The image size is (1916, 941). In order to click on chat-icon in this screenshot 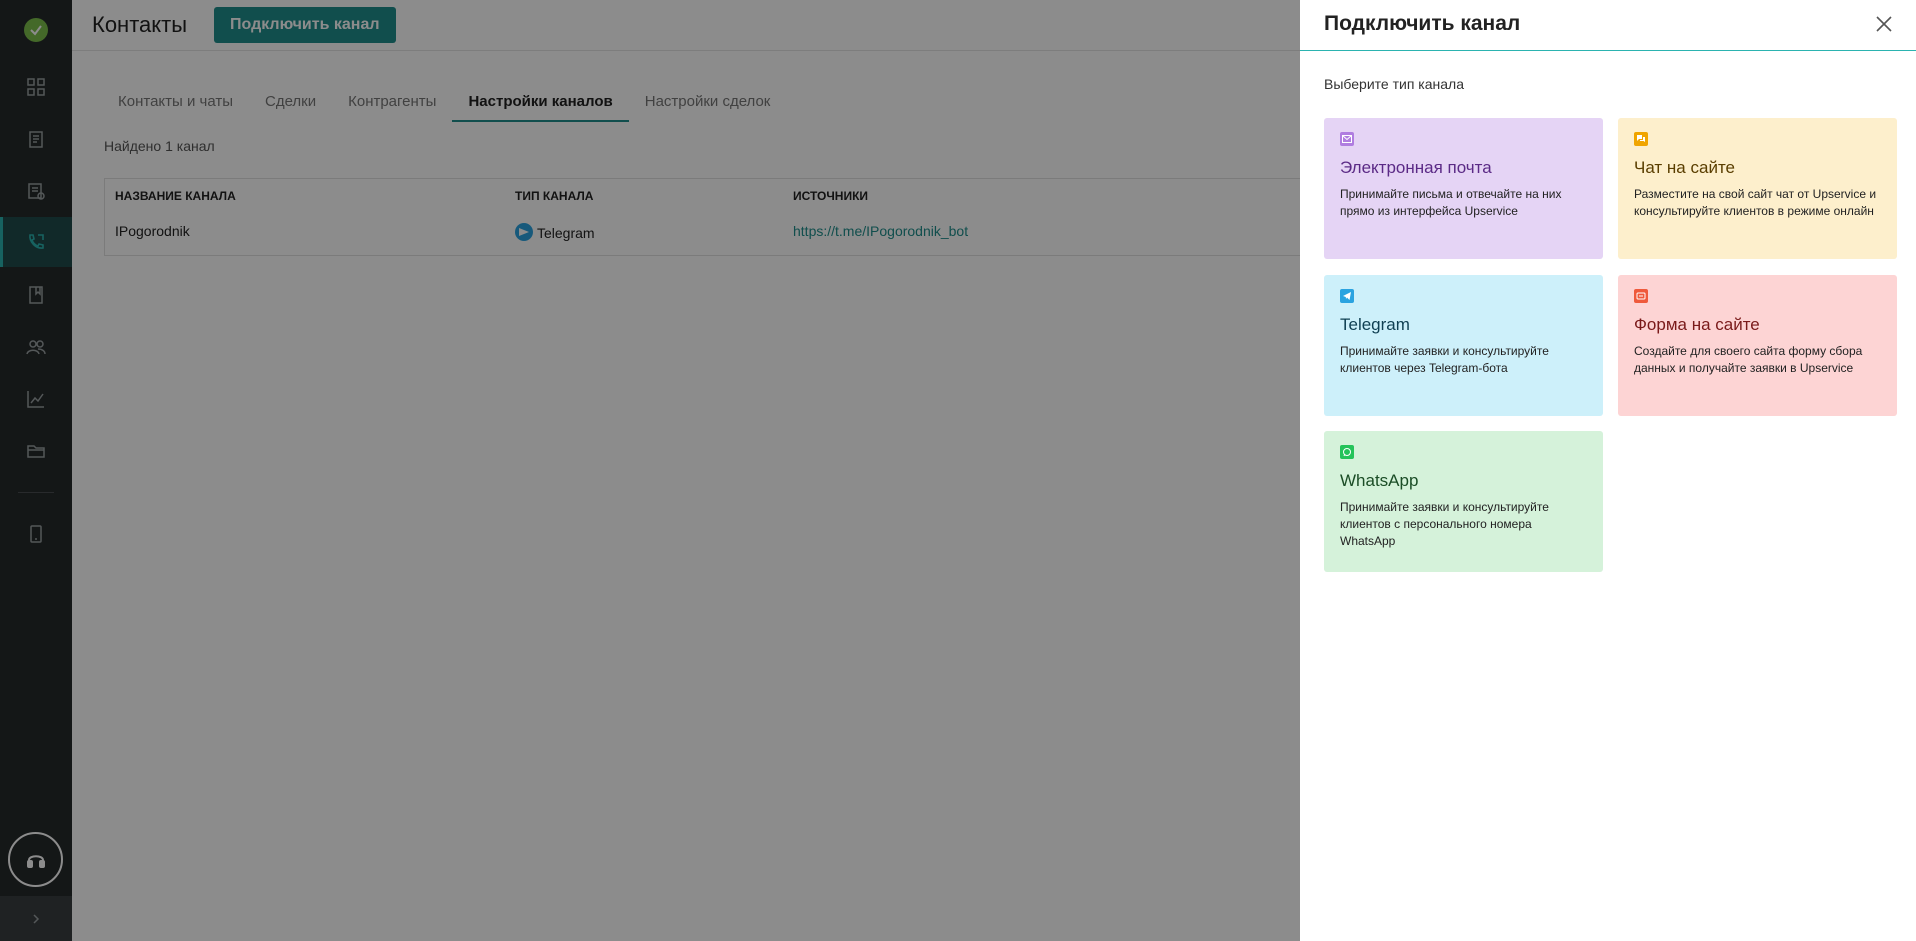, I will do `click(1641, 139)`.